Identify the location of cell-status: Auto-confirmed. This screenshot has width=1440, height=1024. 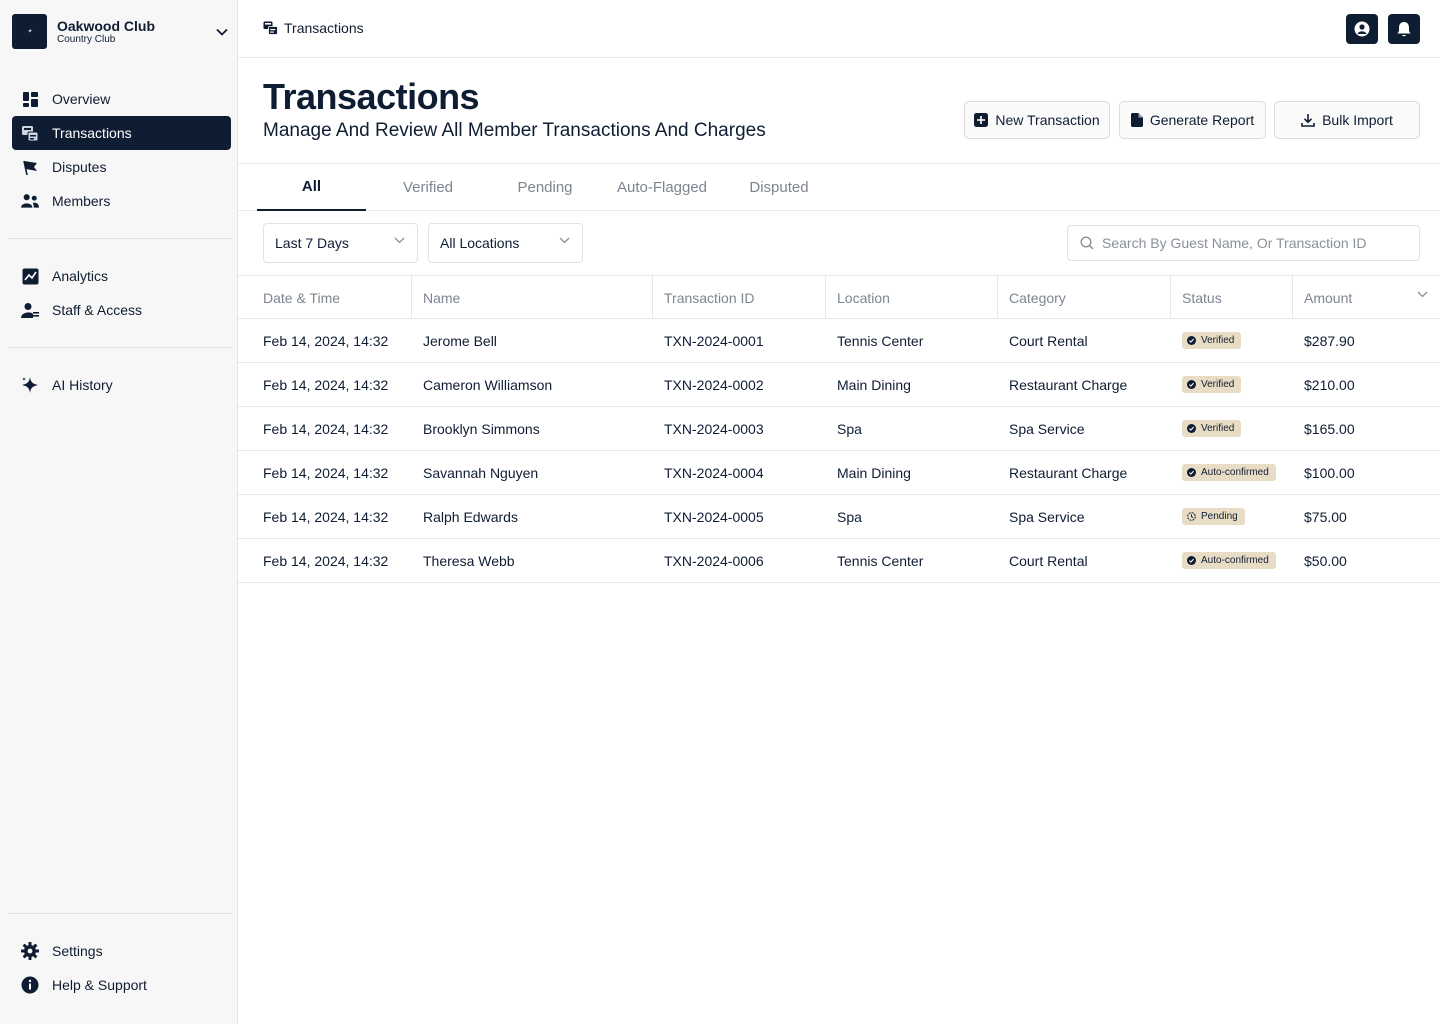
(1232, 560).